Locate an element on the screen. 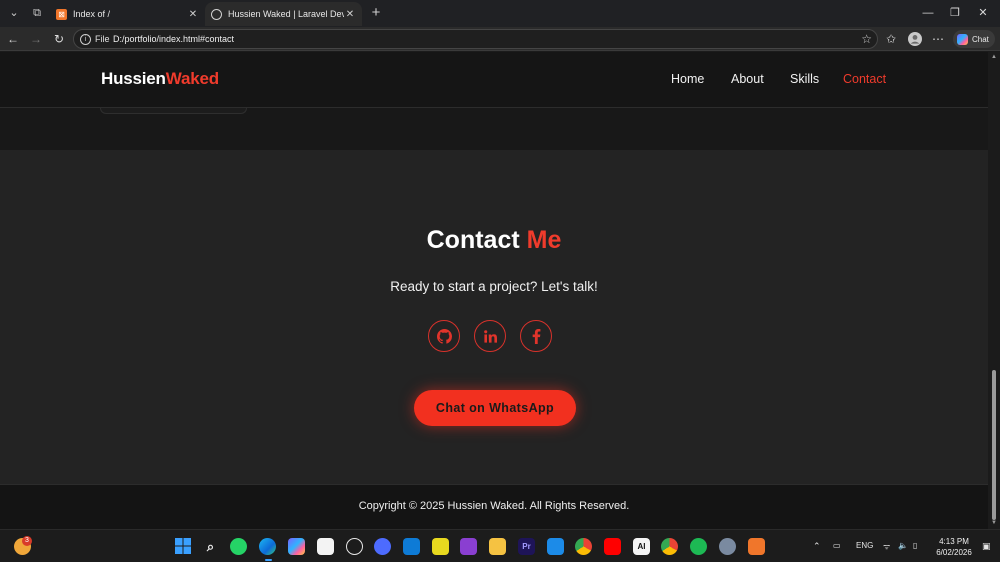  tab-title: Hussien Waked | Laravel Developer is located at coordinates (286, 14).